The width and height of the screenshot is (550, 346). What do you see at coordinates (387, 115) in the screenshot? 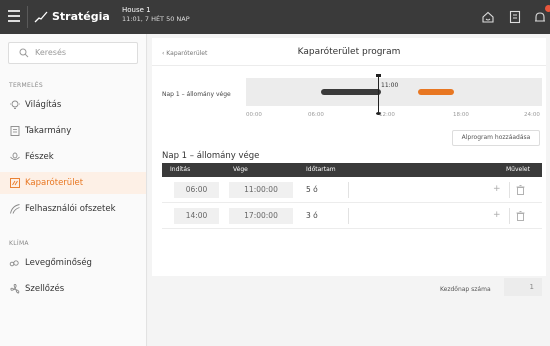
I see `tick-label: 12:00` at bounding box center [387, 115].